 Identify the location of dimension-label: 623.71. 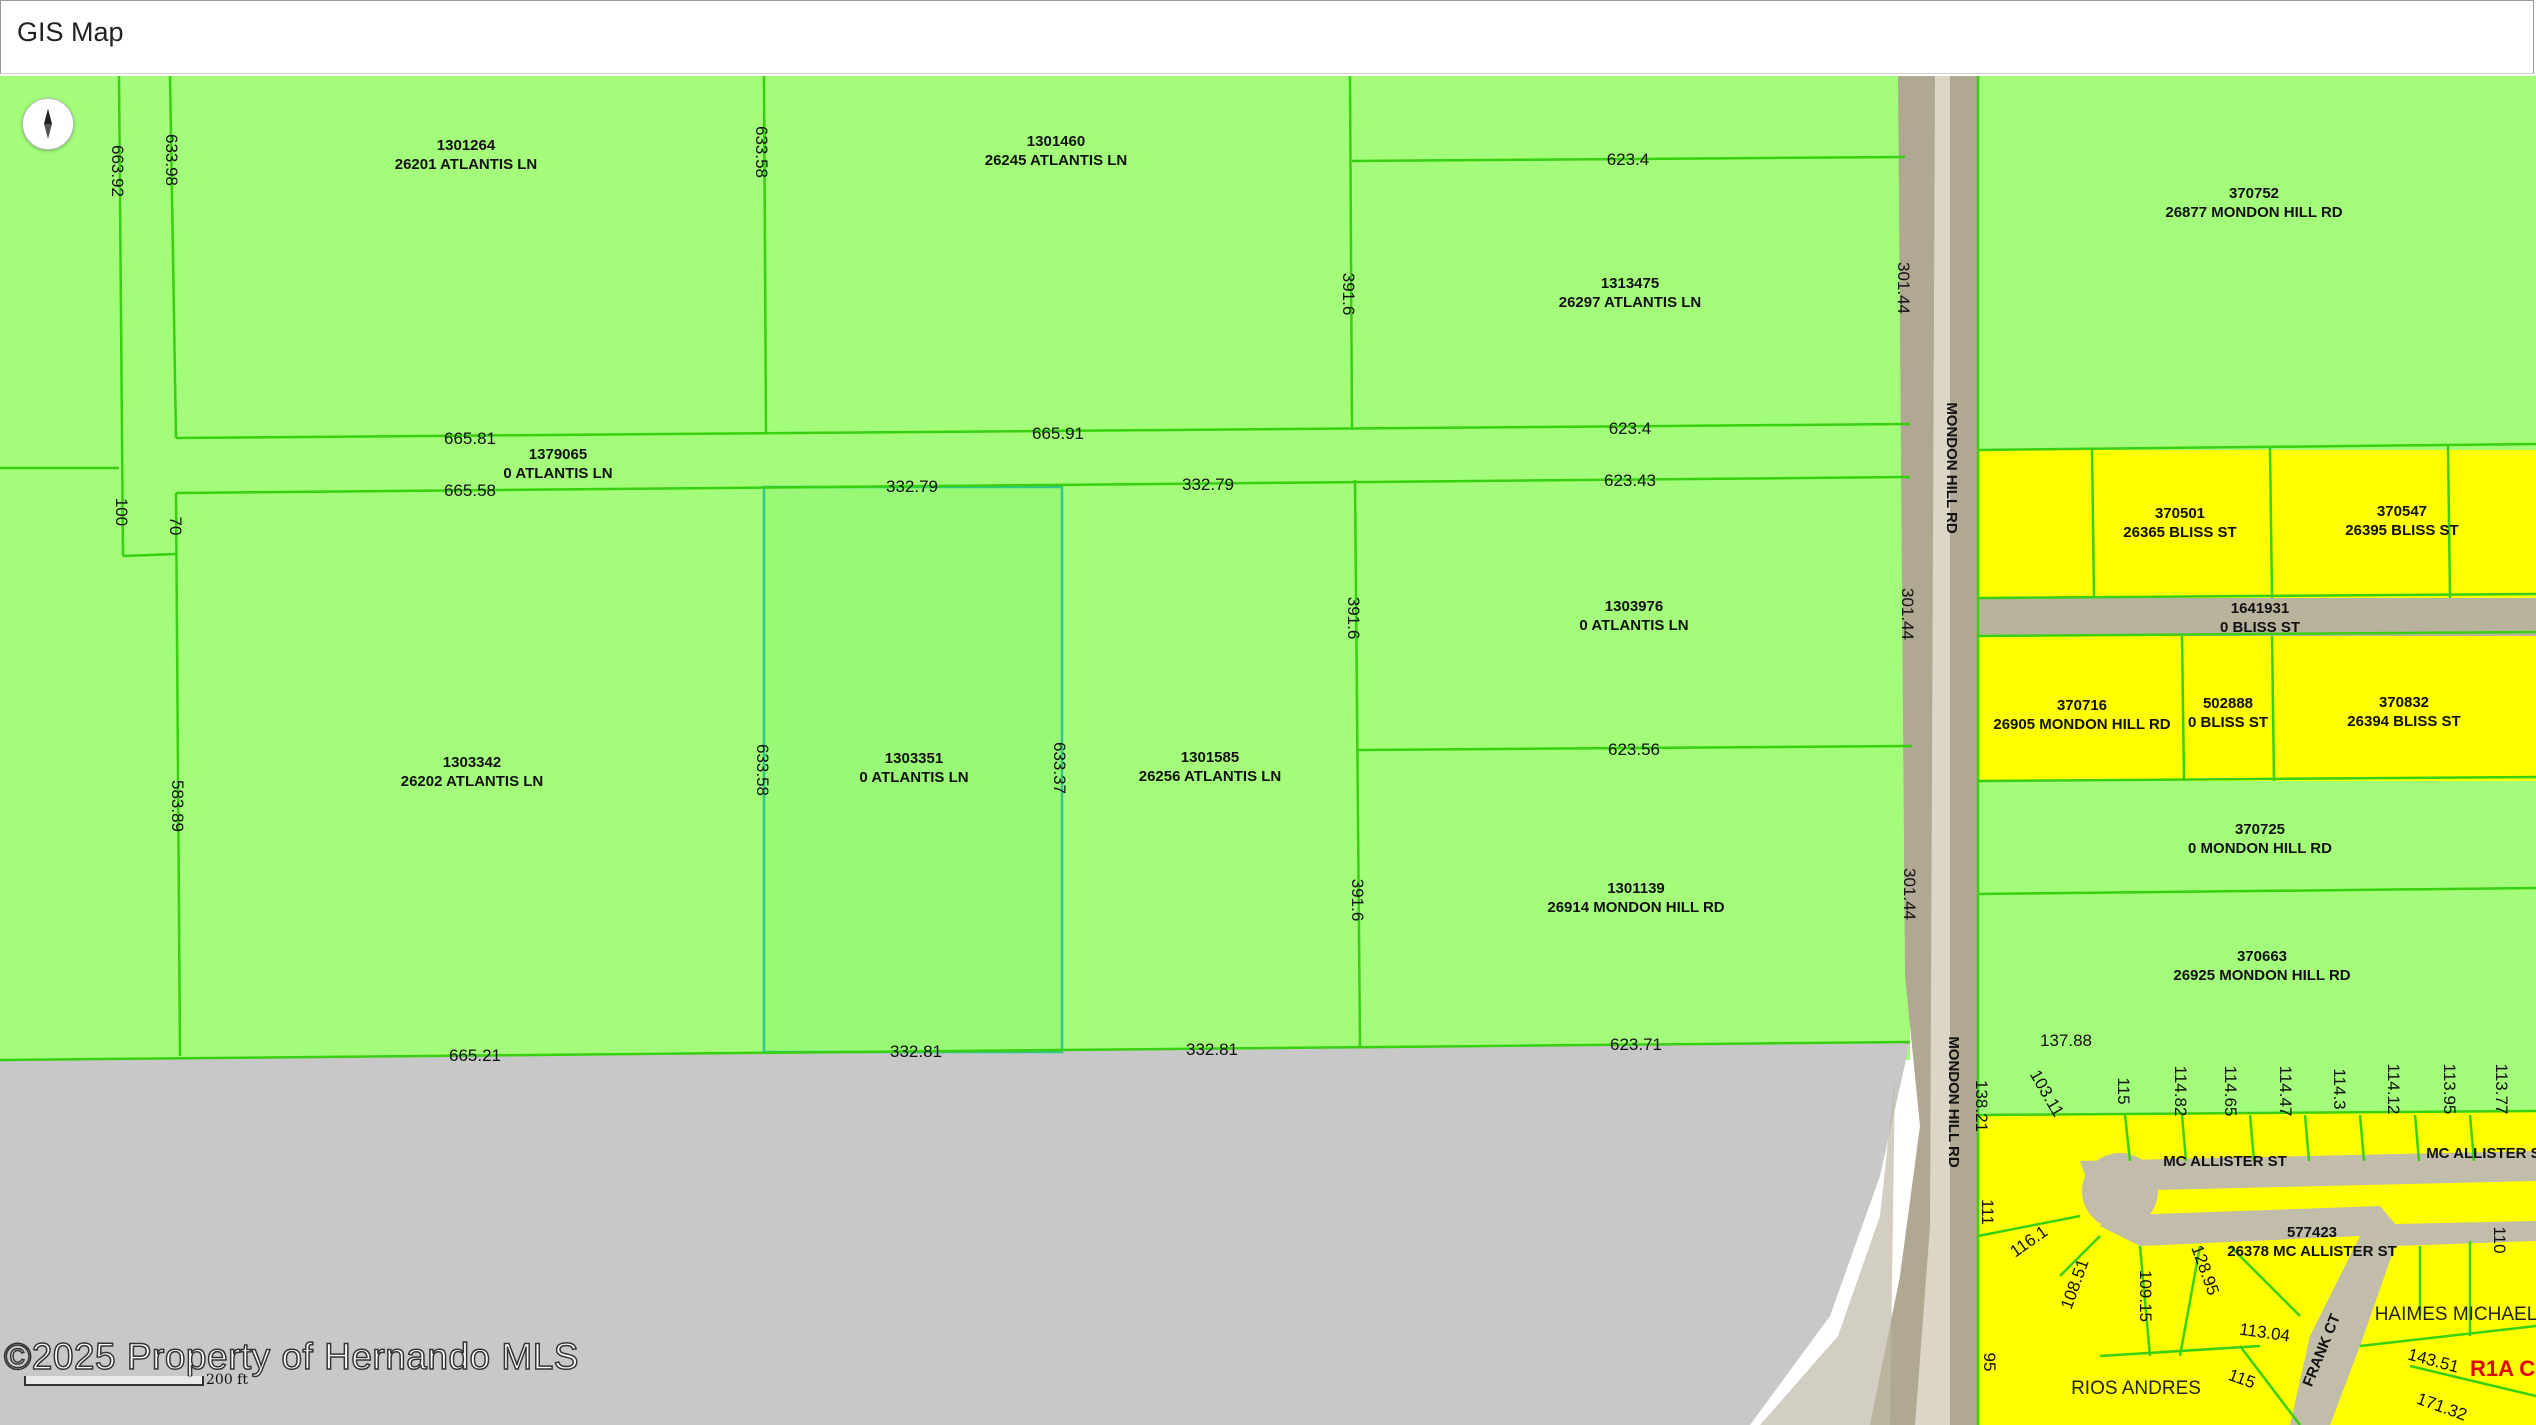
(1636, 1044).